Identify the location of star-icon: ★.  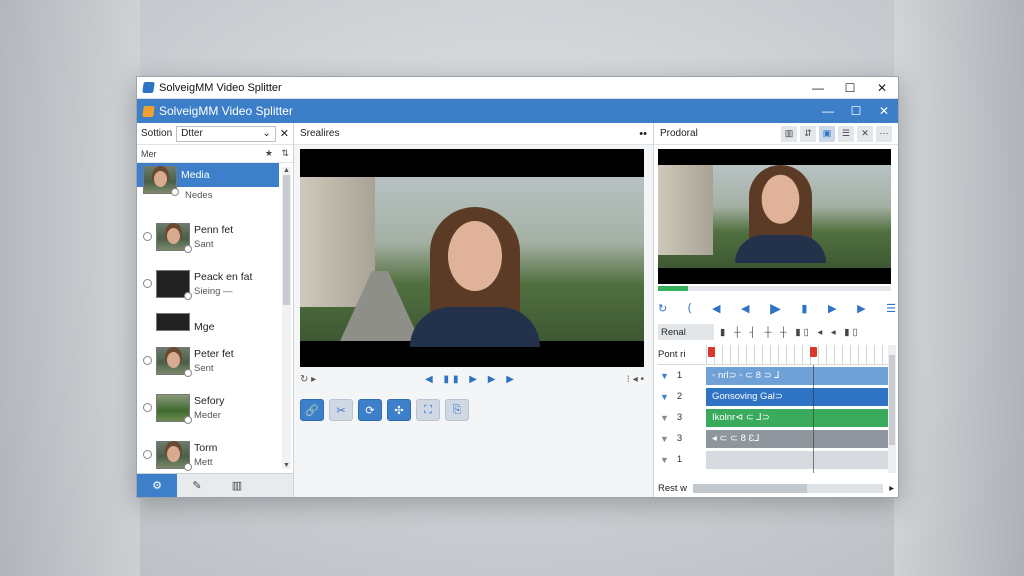
(269, 153).